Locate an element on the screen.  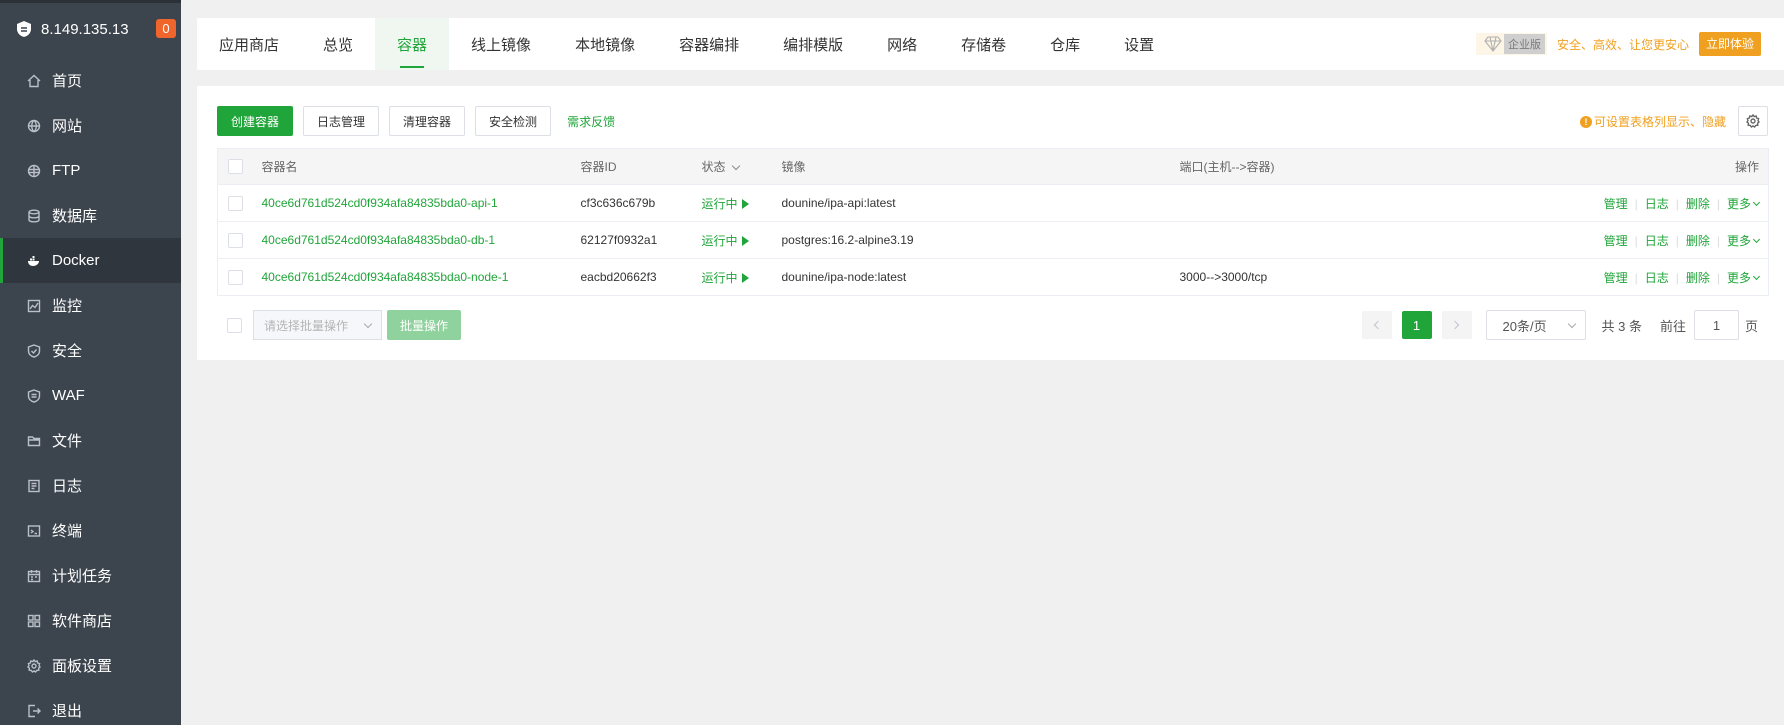
sidebar-item-waf: WAF is located at coordinates (90, 395).